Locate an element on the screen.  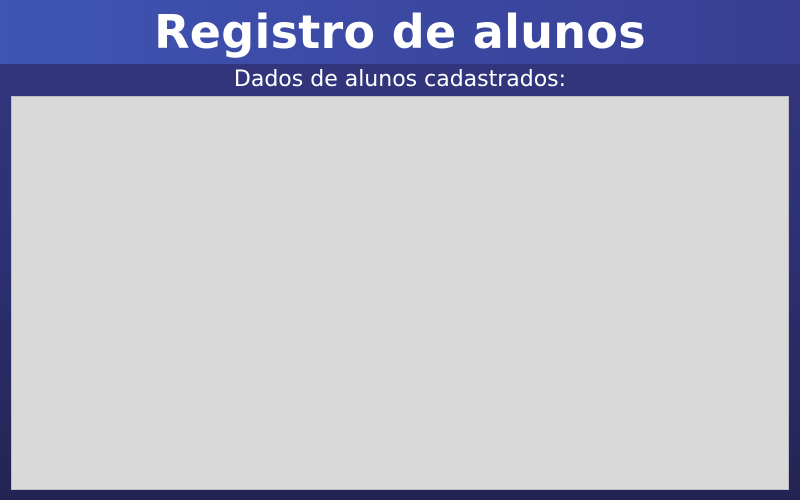
page-title: Registro de alunos is located at coordinates (400, 32).